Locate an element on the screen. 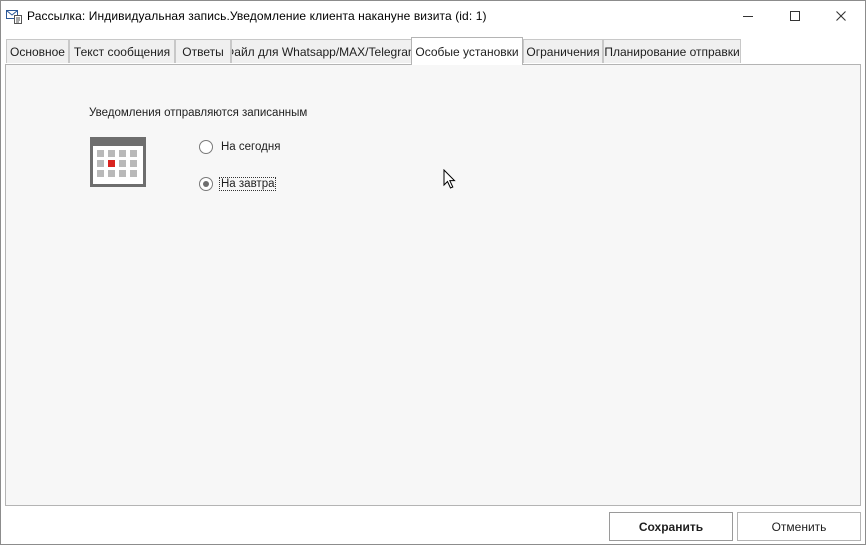  app-mail-icon is located at coordinates (14, 17).